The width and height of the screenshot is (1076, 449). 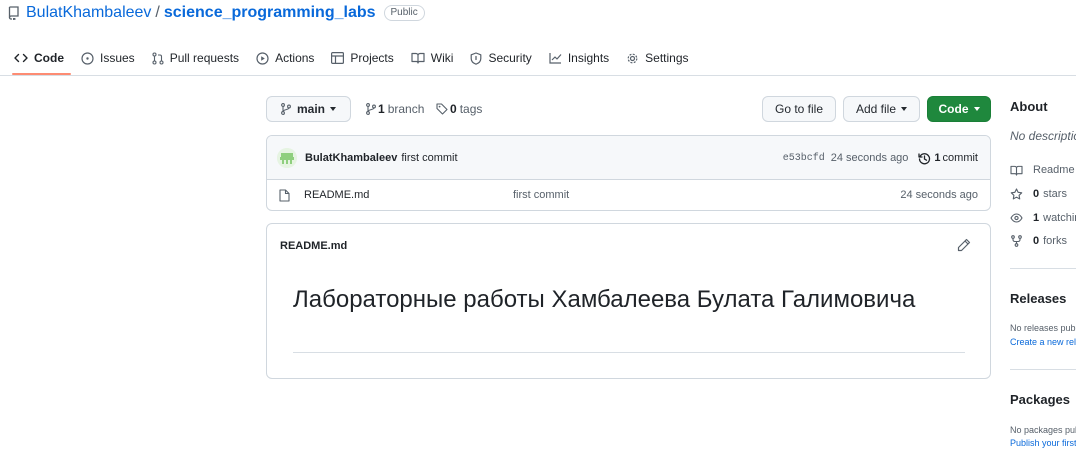 I want to click on issue-opened-icon, so click(x=87, y=58).